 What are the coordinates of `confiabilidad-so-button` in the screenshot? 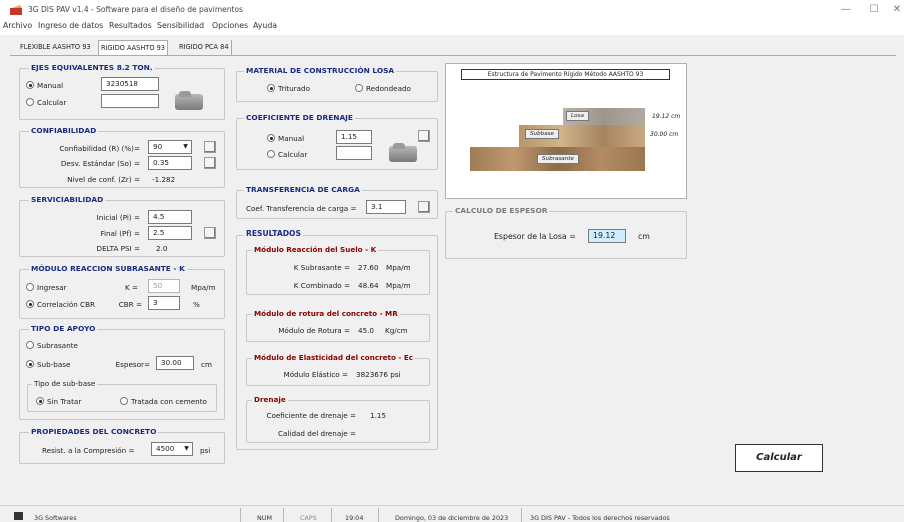 It's located at (210, 163).